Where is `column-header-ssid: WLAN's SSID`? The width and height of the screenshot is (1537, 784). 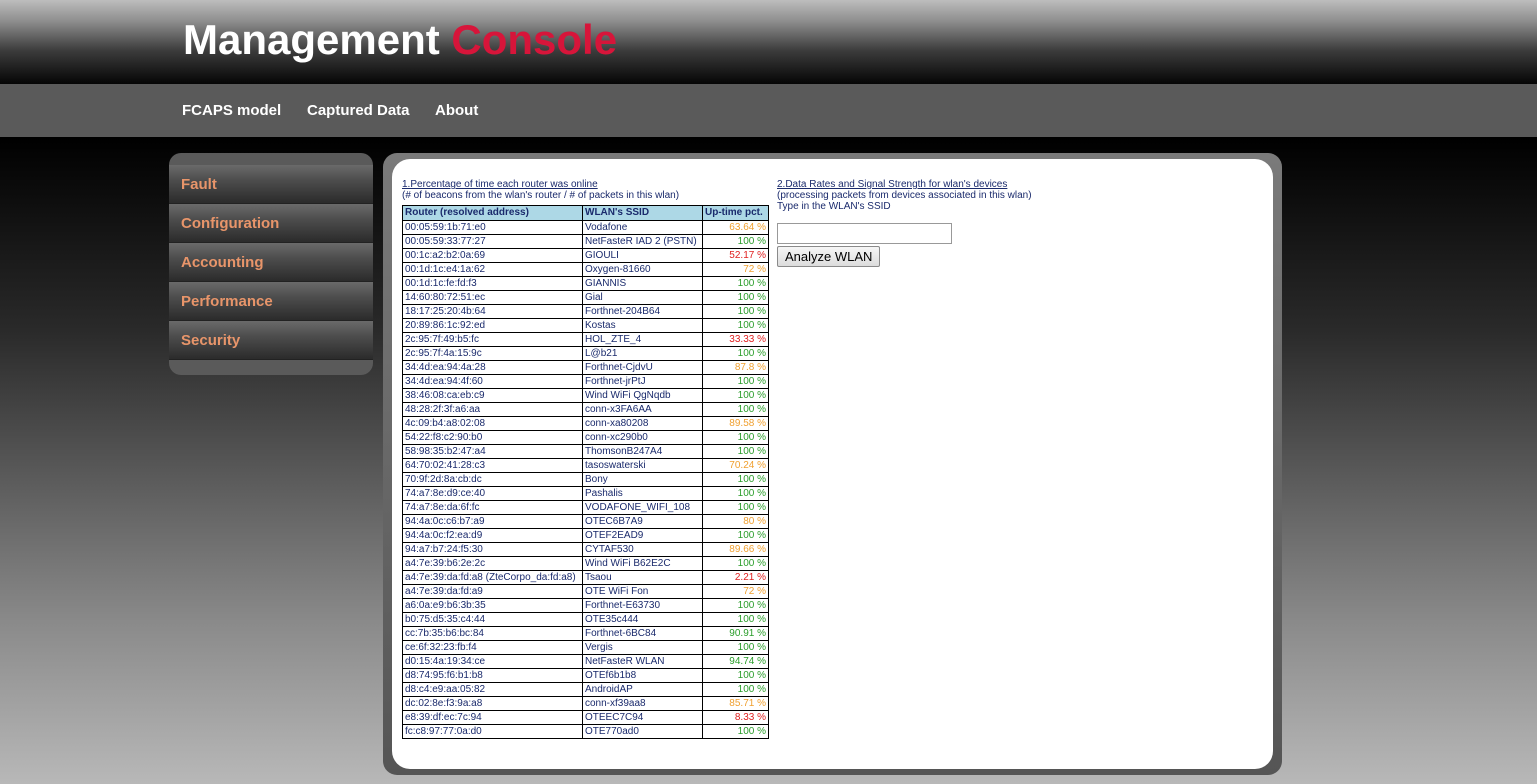
column-header-ssid: WLAN's SSID is located at coordinates (642, 213).